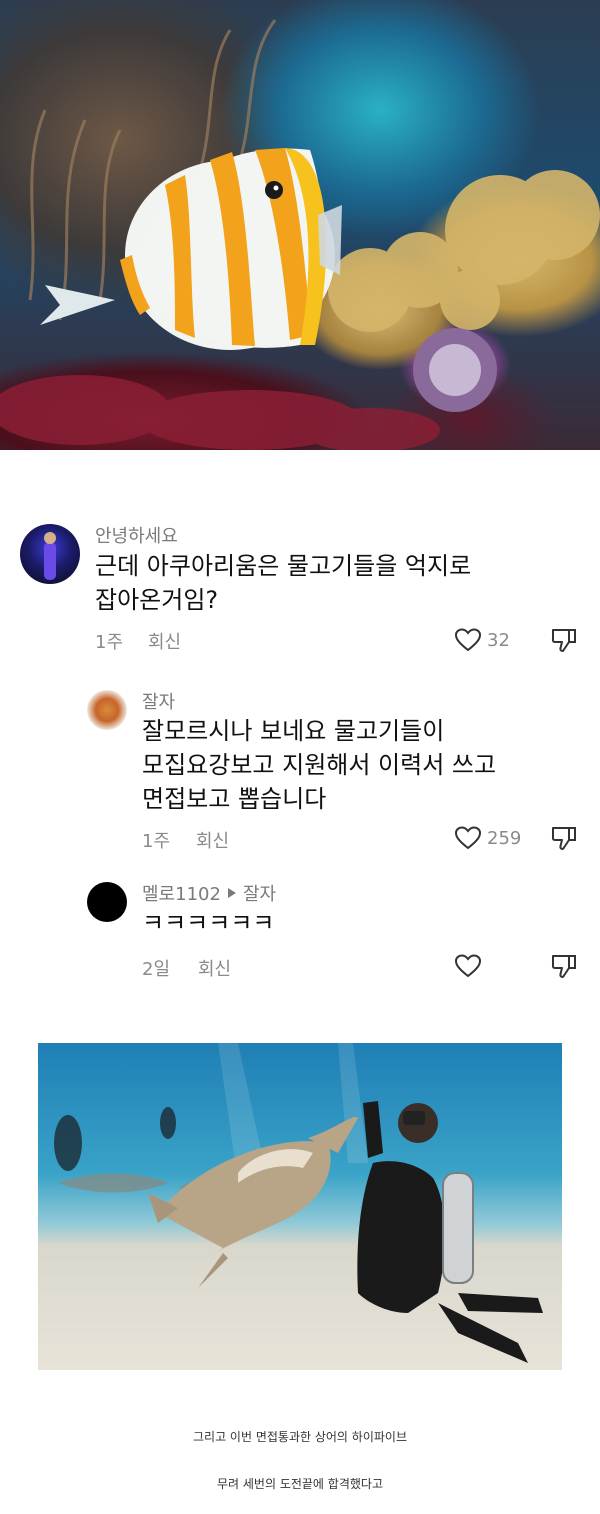 The height and width of the screenshot is (1514, 600). I want to click on like-button: 259, so click(488, 838).